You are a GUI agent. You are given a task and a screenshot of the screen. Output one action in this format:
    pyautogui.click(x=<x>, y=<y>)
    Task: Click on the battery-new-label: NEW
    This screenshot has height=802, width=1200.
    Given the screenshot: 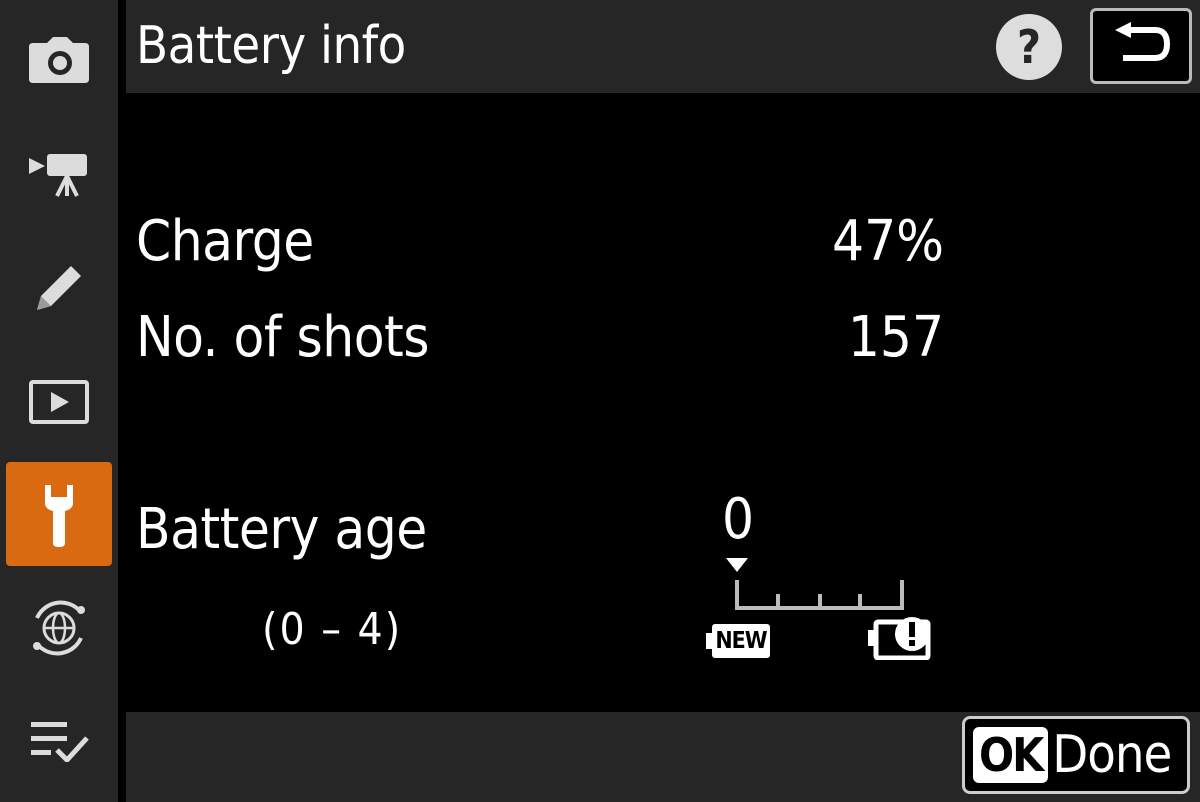 What is the action you would take?
    pyautogui.click(x=741, y=641)
    